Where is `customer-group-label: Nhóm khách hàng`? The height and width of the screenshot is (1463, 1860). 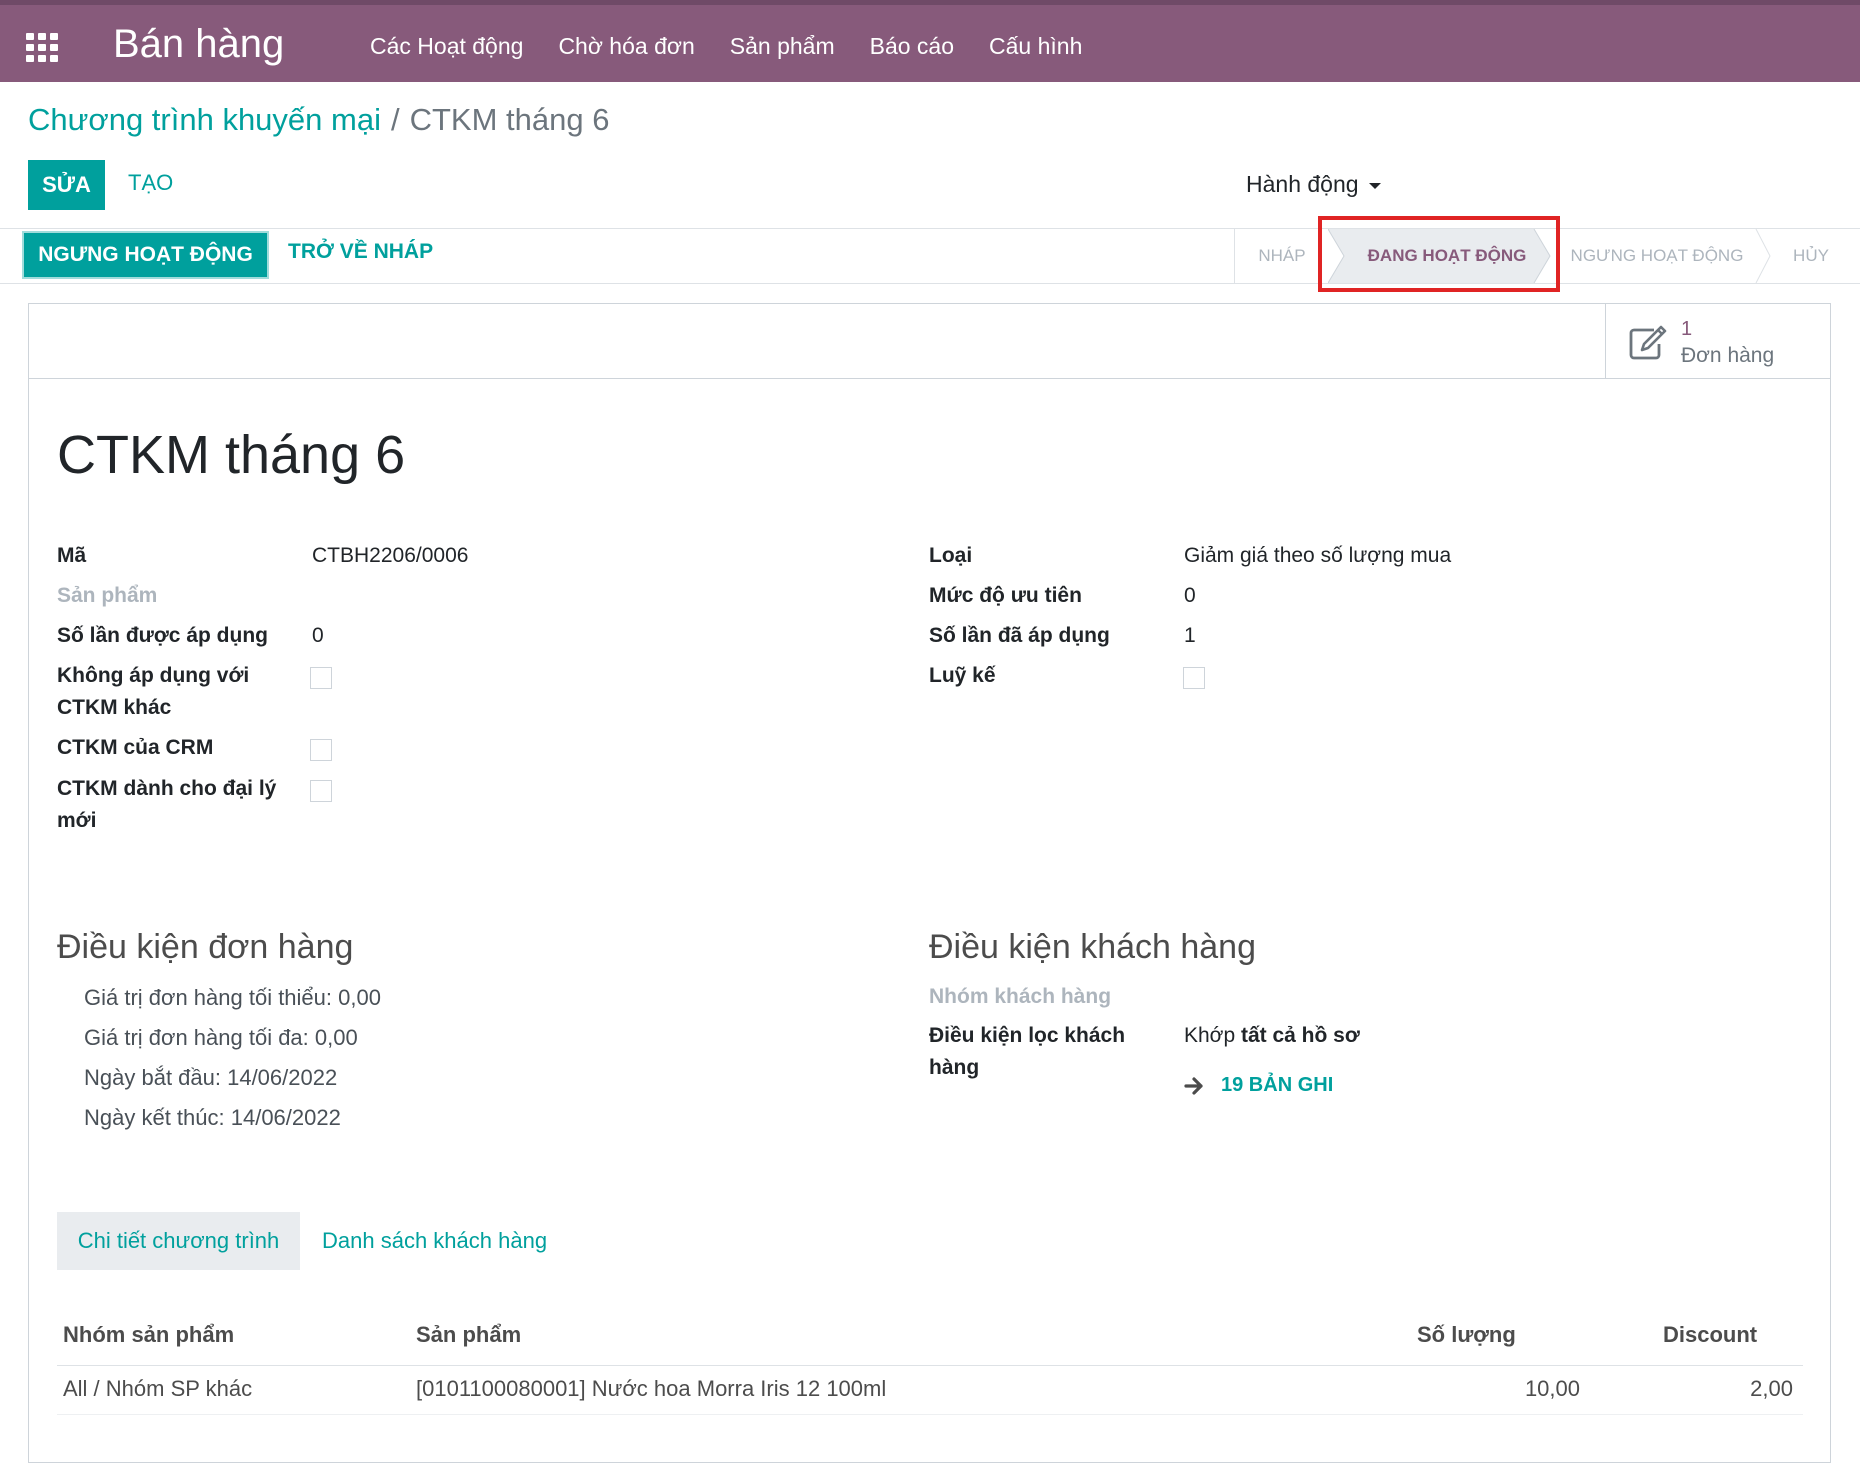
customer-group-label: Nhóm khách hàng is located at coordinates (1020, 996).